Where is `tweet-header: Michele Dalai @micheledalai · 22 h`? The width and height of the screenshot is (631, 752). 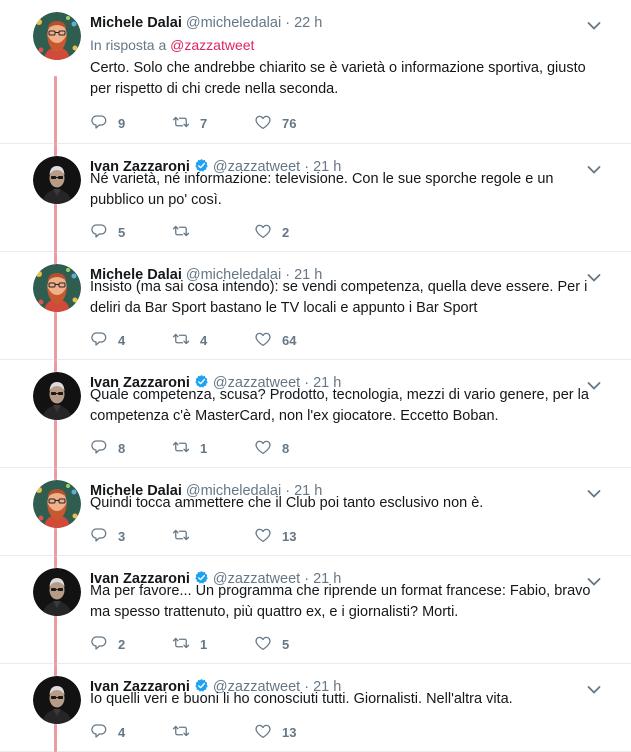
tweet-header: Michele Dalai @micheledalai · 22 h is located at coordinates (206, 24).